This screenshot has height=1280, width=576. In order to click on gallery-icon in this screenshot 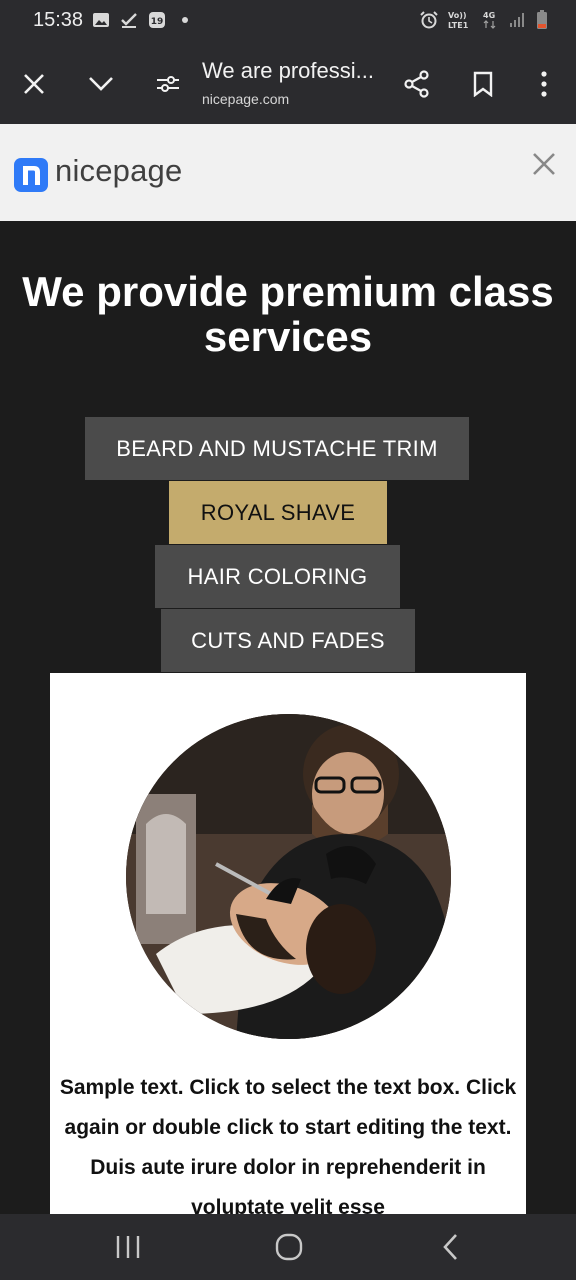, I will do `click(101, 20)`.